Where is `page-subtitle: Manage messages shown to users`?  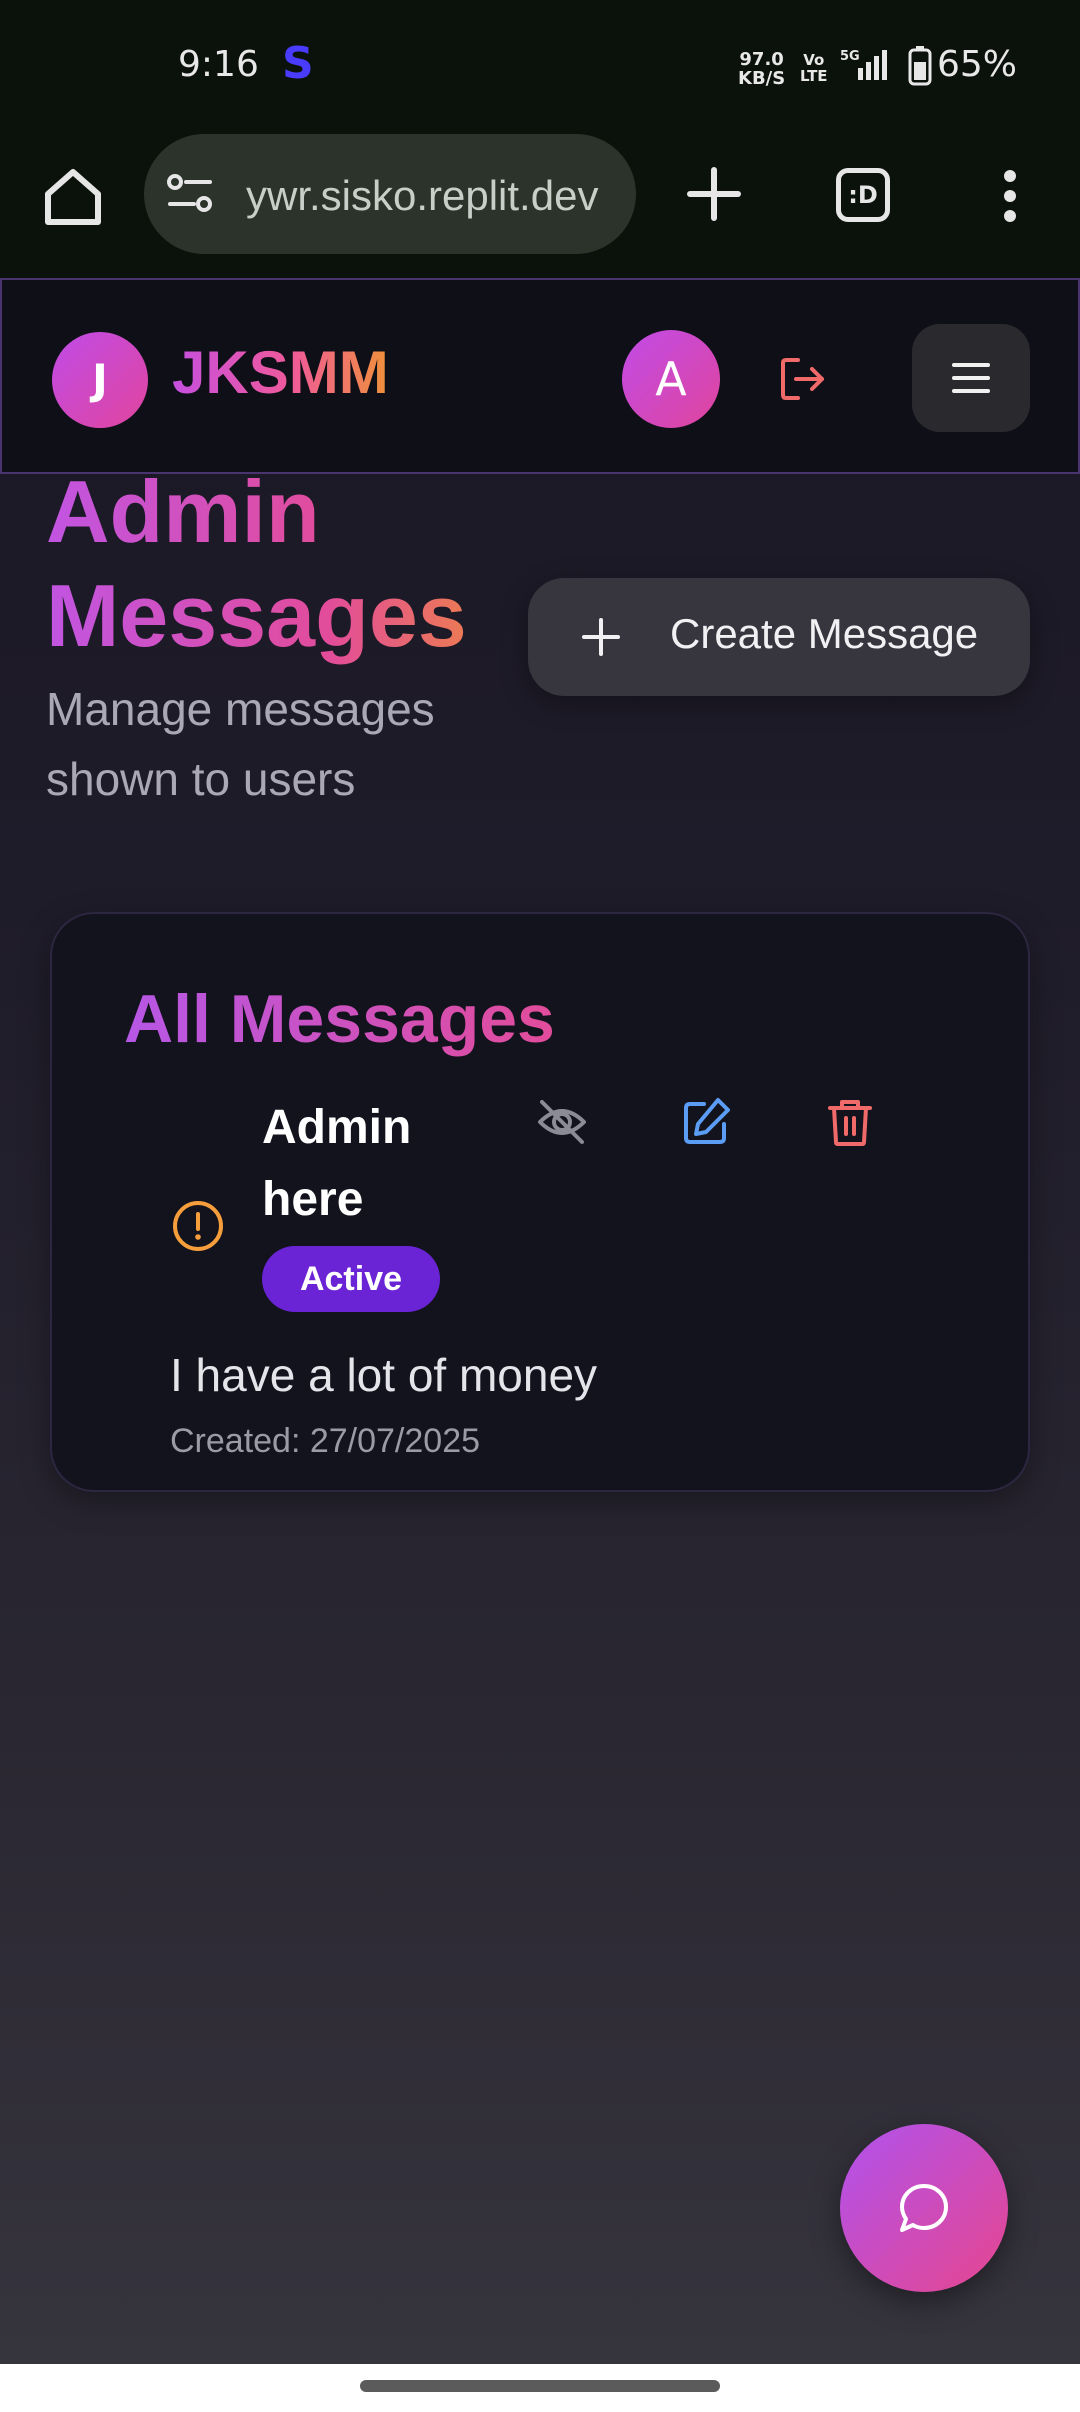 page-subtitle: Manage messages shown to users is located at coordinates (240, 744).